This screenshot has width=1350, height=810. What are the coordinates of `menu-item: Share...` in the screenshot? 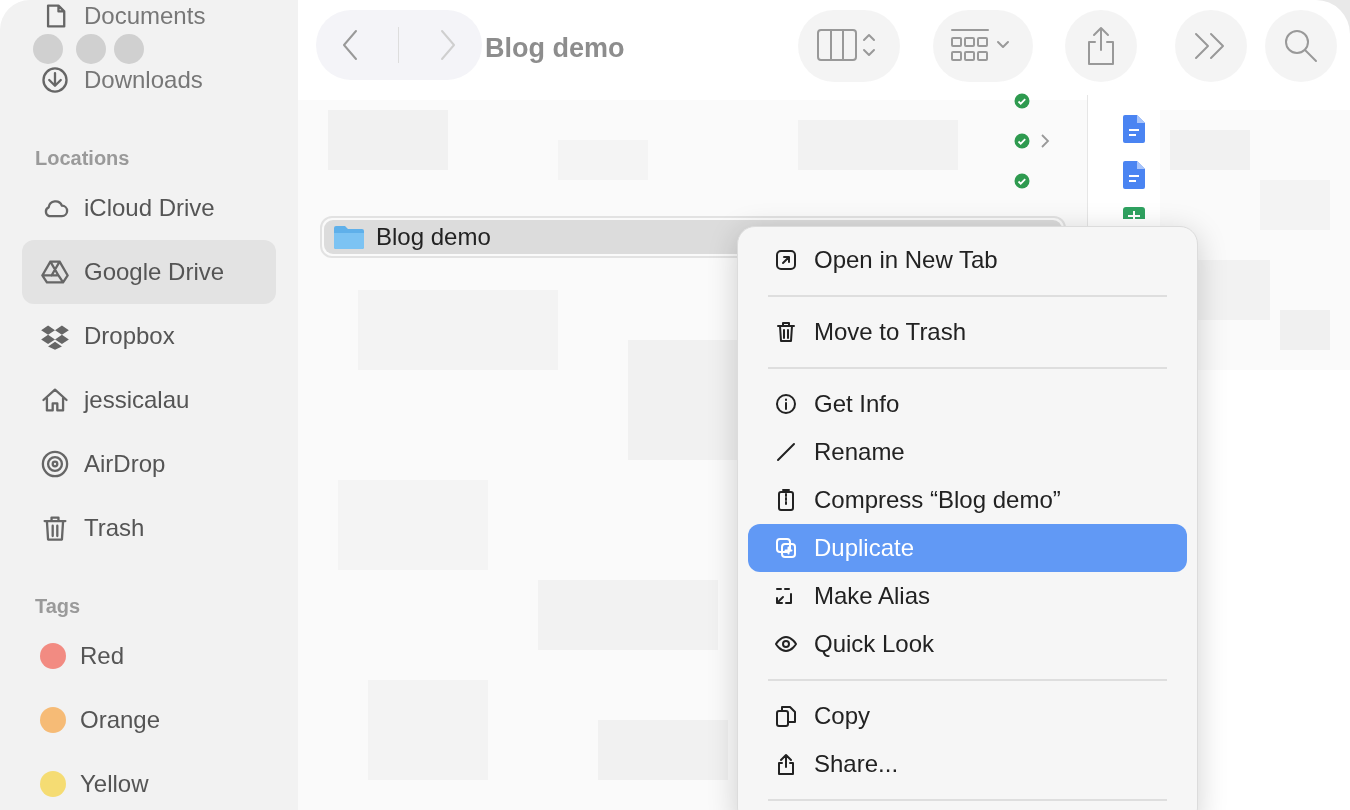 It's located at (967, 764).